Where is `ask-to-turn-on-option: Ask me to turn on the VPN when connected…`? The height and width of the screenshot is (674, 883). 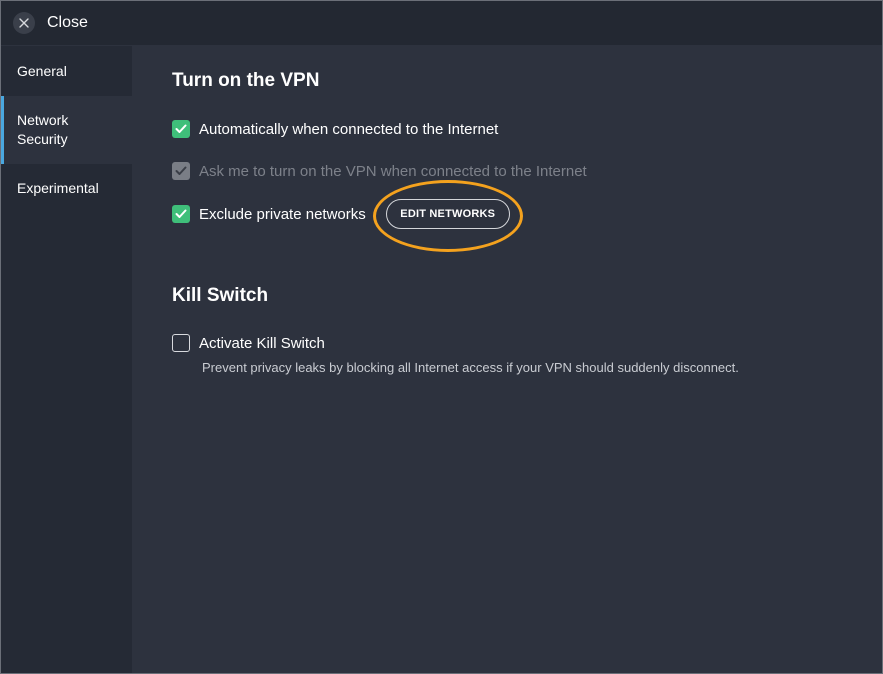
ask-to-turn-on-option: Ask me to turn on the VPN when connected… is located at coordinates (379, 171).